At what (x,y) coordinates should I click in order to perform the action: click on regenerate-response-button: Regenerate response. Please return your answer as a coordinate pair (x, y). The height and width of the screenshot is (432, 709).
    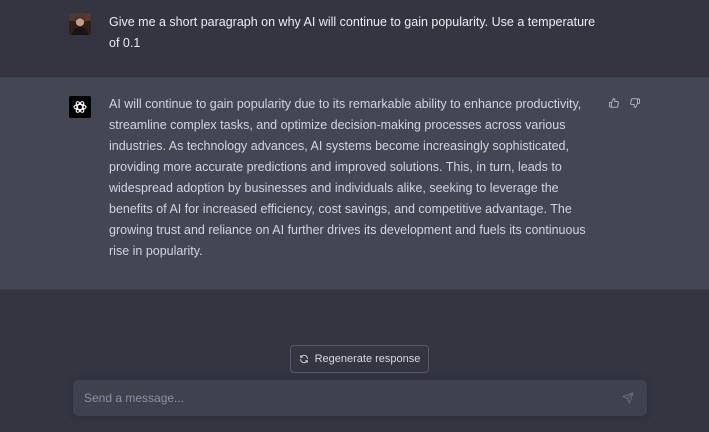
    Looking at the image, I should click on (359, 359).